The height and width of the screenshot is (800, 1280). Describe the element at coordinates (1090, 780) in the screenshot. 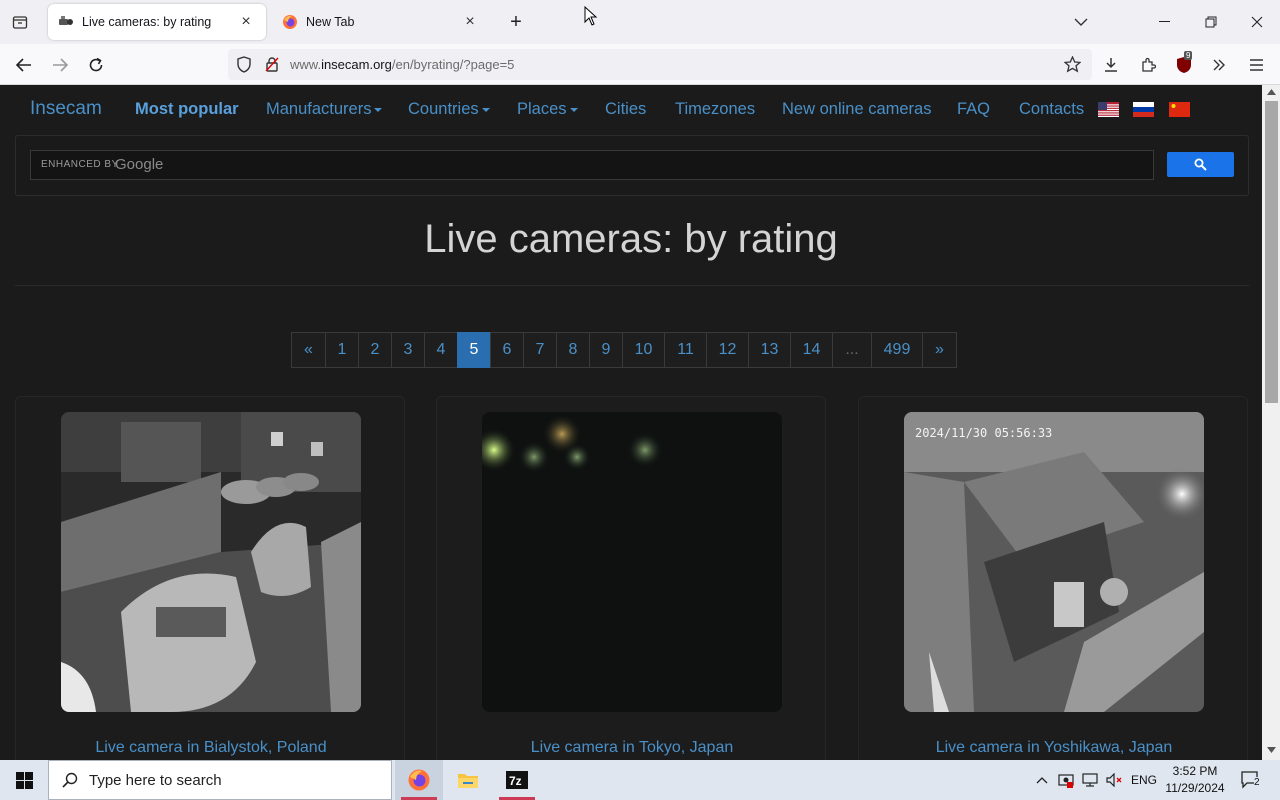

I see `network-tray-icon` at that location.